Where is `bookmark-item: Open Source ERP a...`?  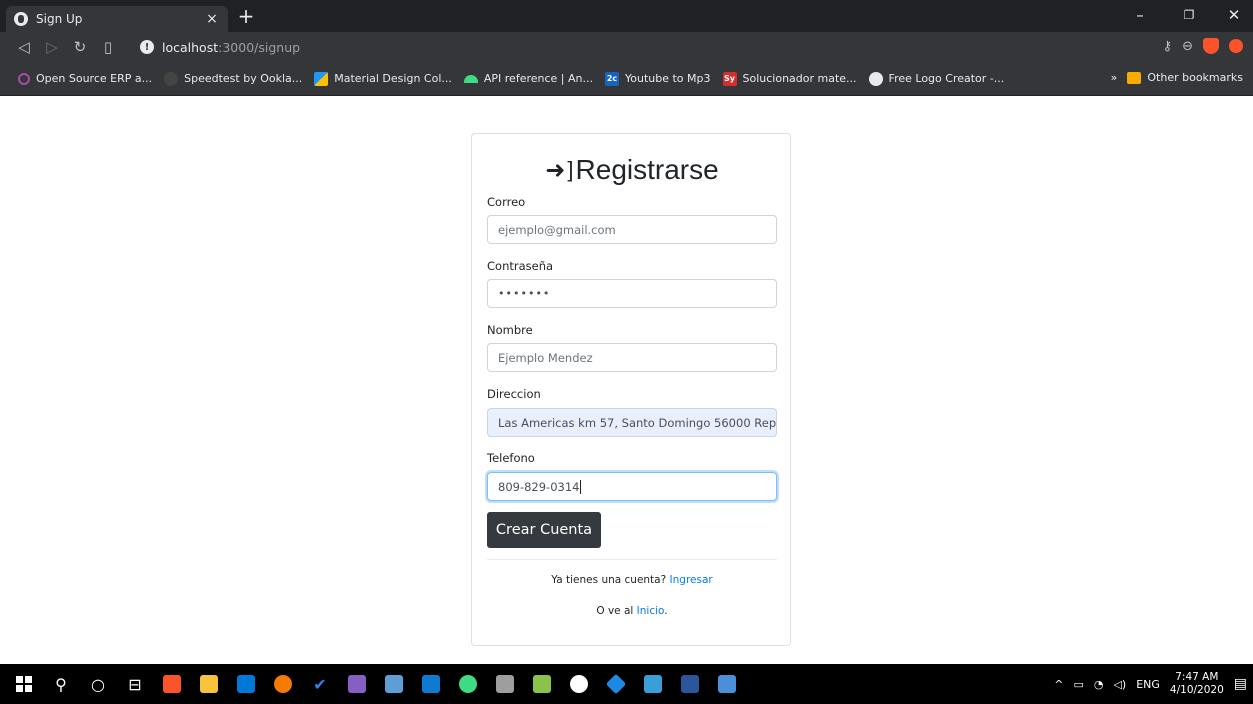 bookmark-item: Open Source ERP a... is located at coordinates (85, 78).